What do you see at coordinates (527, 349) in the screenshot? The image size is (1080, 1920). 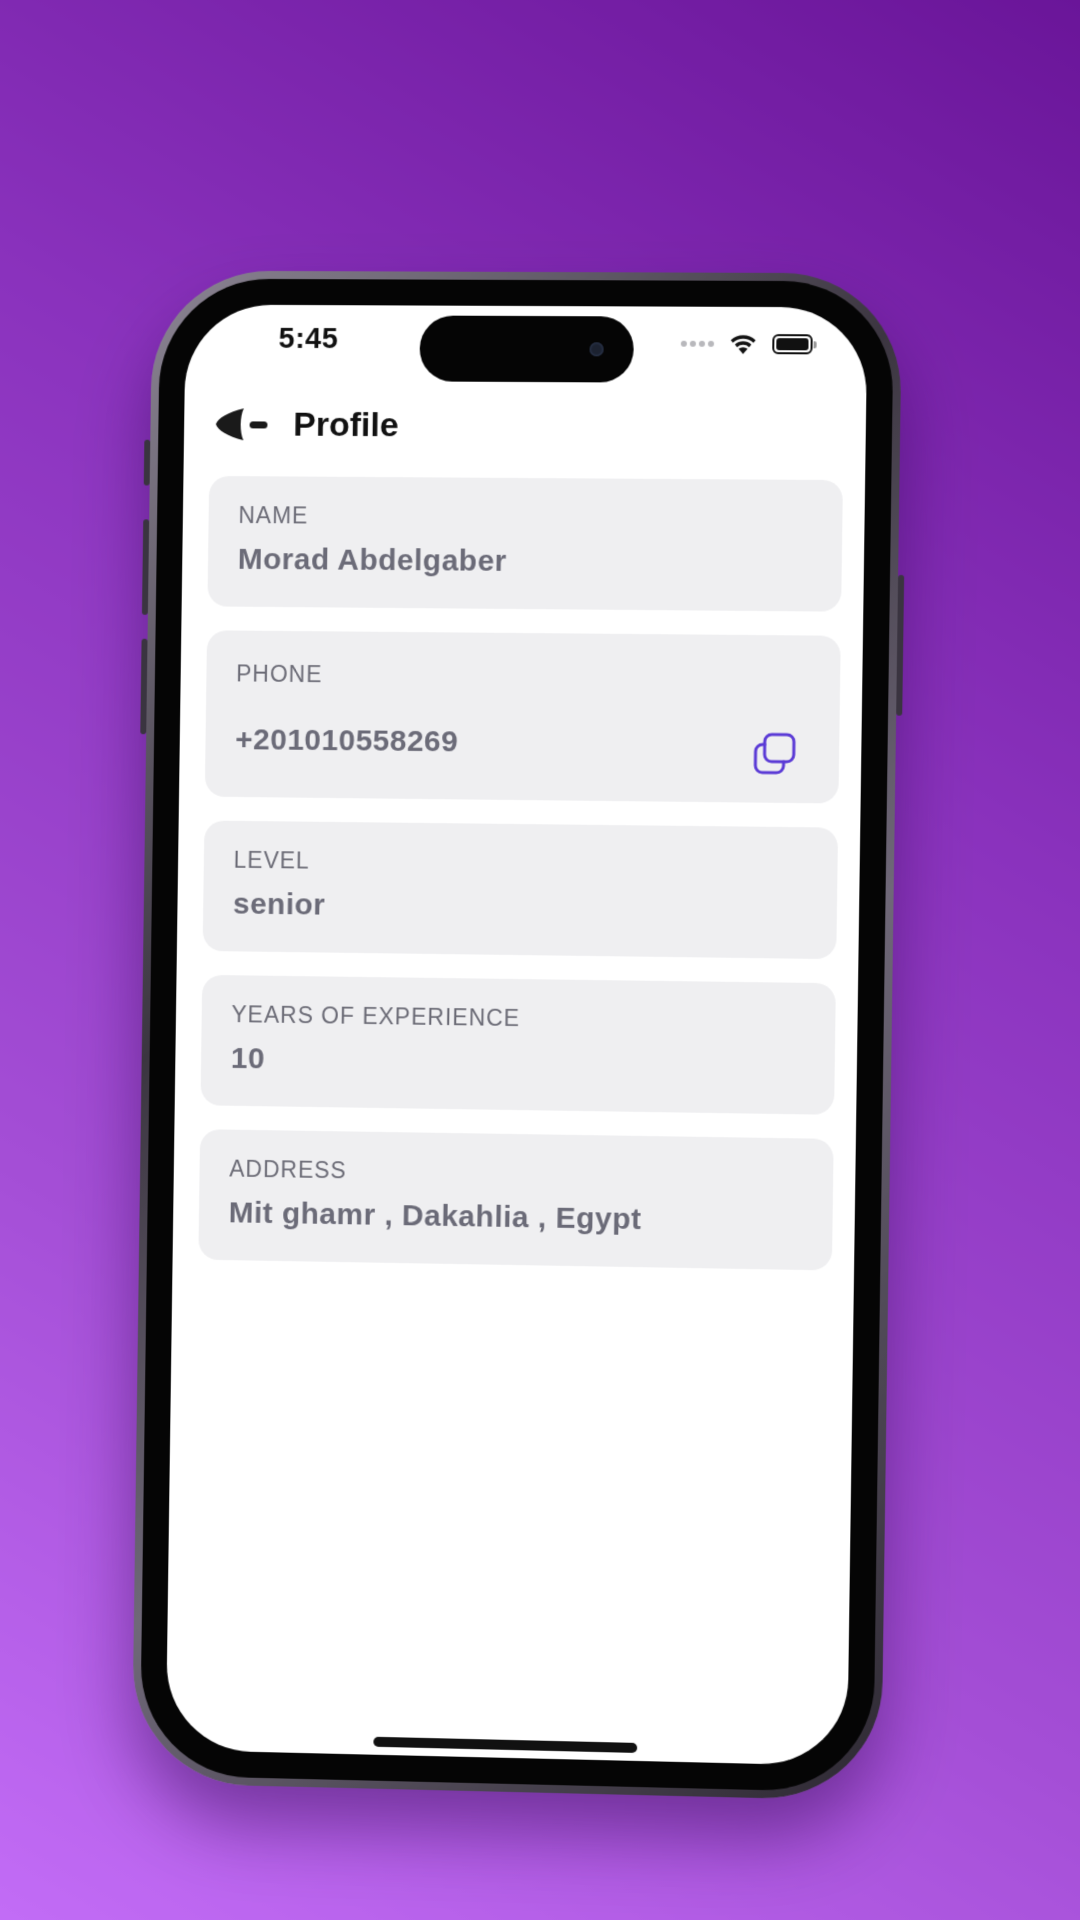 I see `dynamic-island` at bounding box center [527, 349].